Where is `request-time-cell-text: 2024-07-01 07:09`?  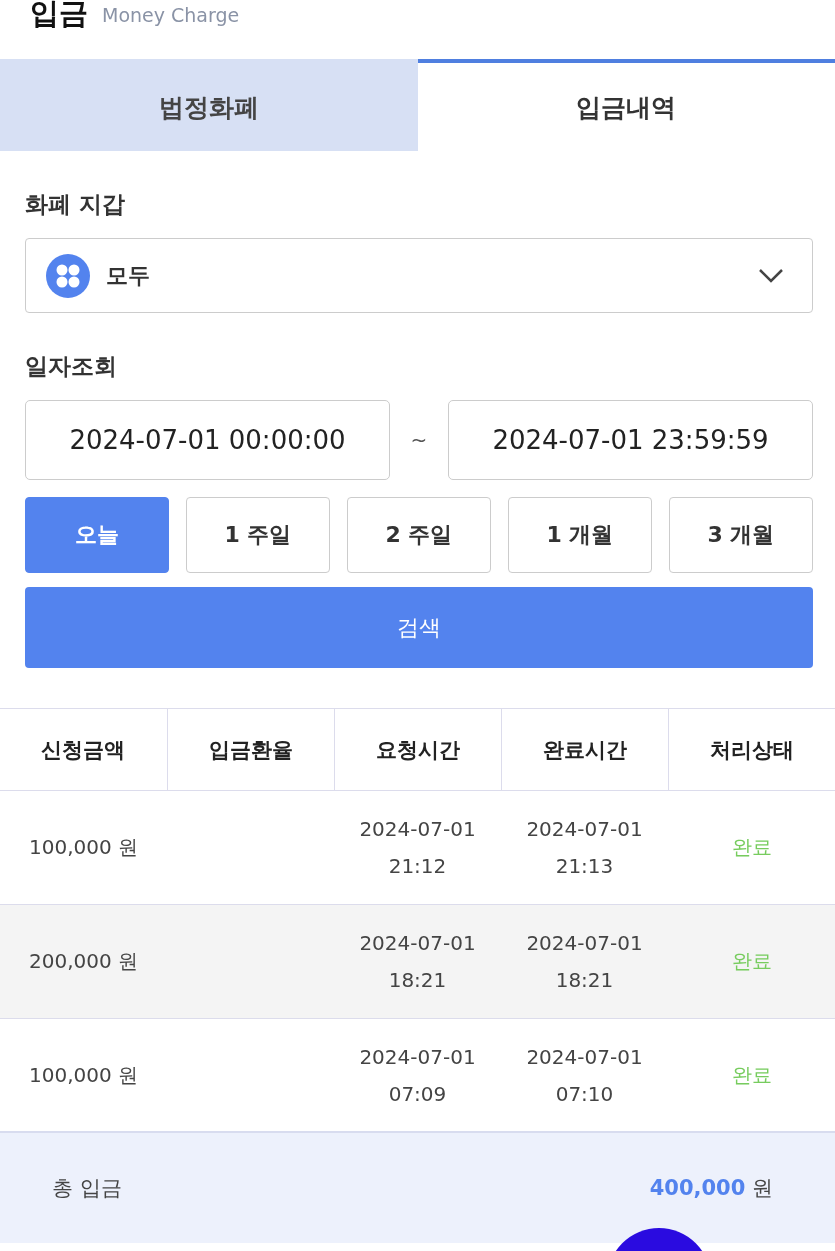 request-time-cell-text: 2024-07-01 07:09 is located at coordinates (417, 1075).